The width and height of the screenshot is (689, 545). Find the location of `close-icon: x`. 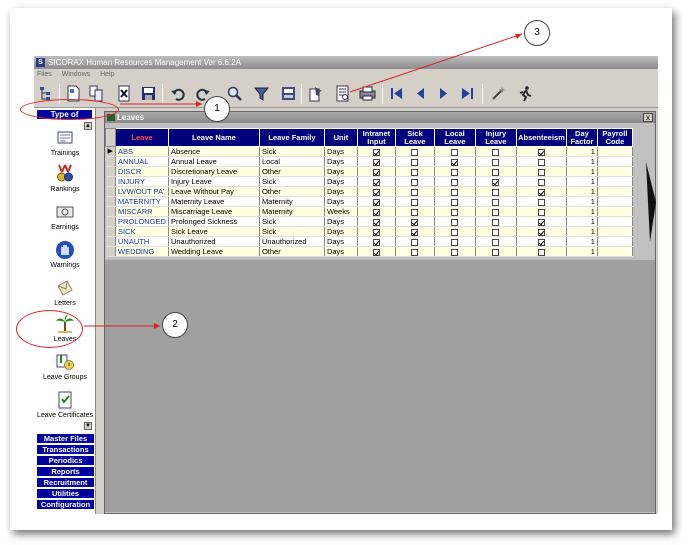

close-icon: x is located at coordinates (648, 117).